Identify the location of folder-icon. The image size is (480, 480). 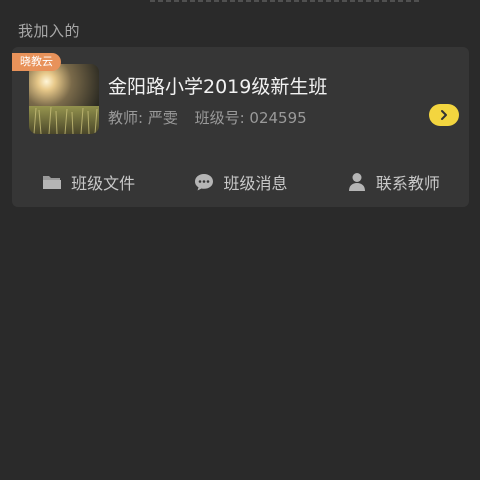
(52, 182).